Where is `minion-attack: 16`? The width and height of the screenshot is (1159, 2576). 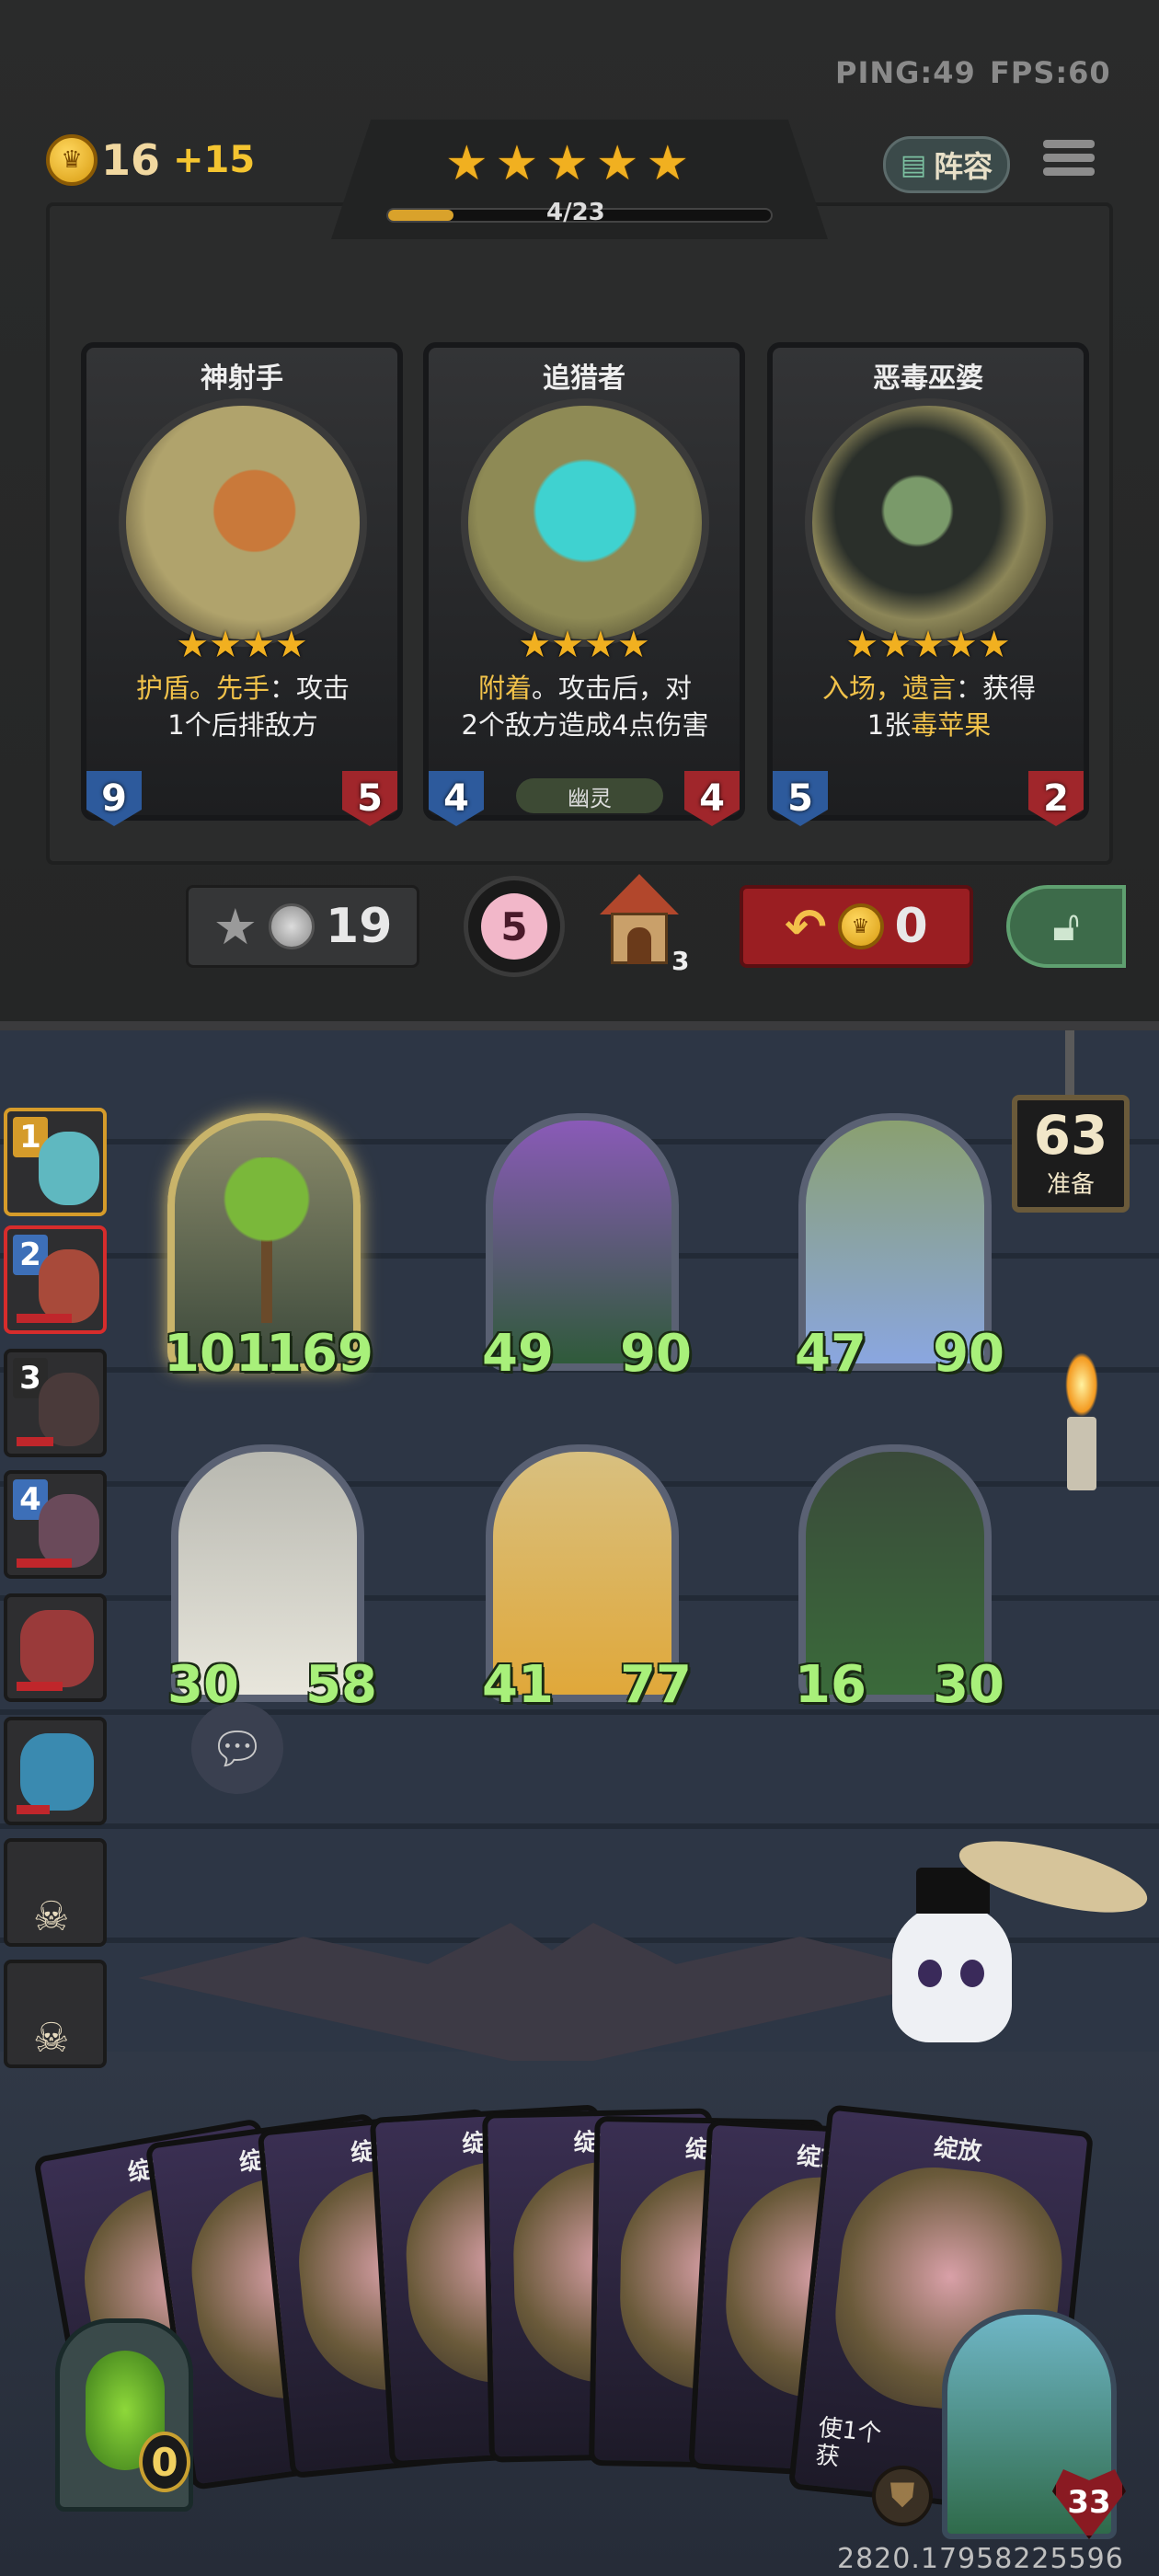 minion-attack: 16 is located at coordinates (830, 1685).